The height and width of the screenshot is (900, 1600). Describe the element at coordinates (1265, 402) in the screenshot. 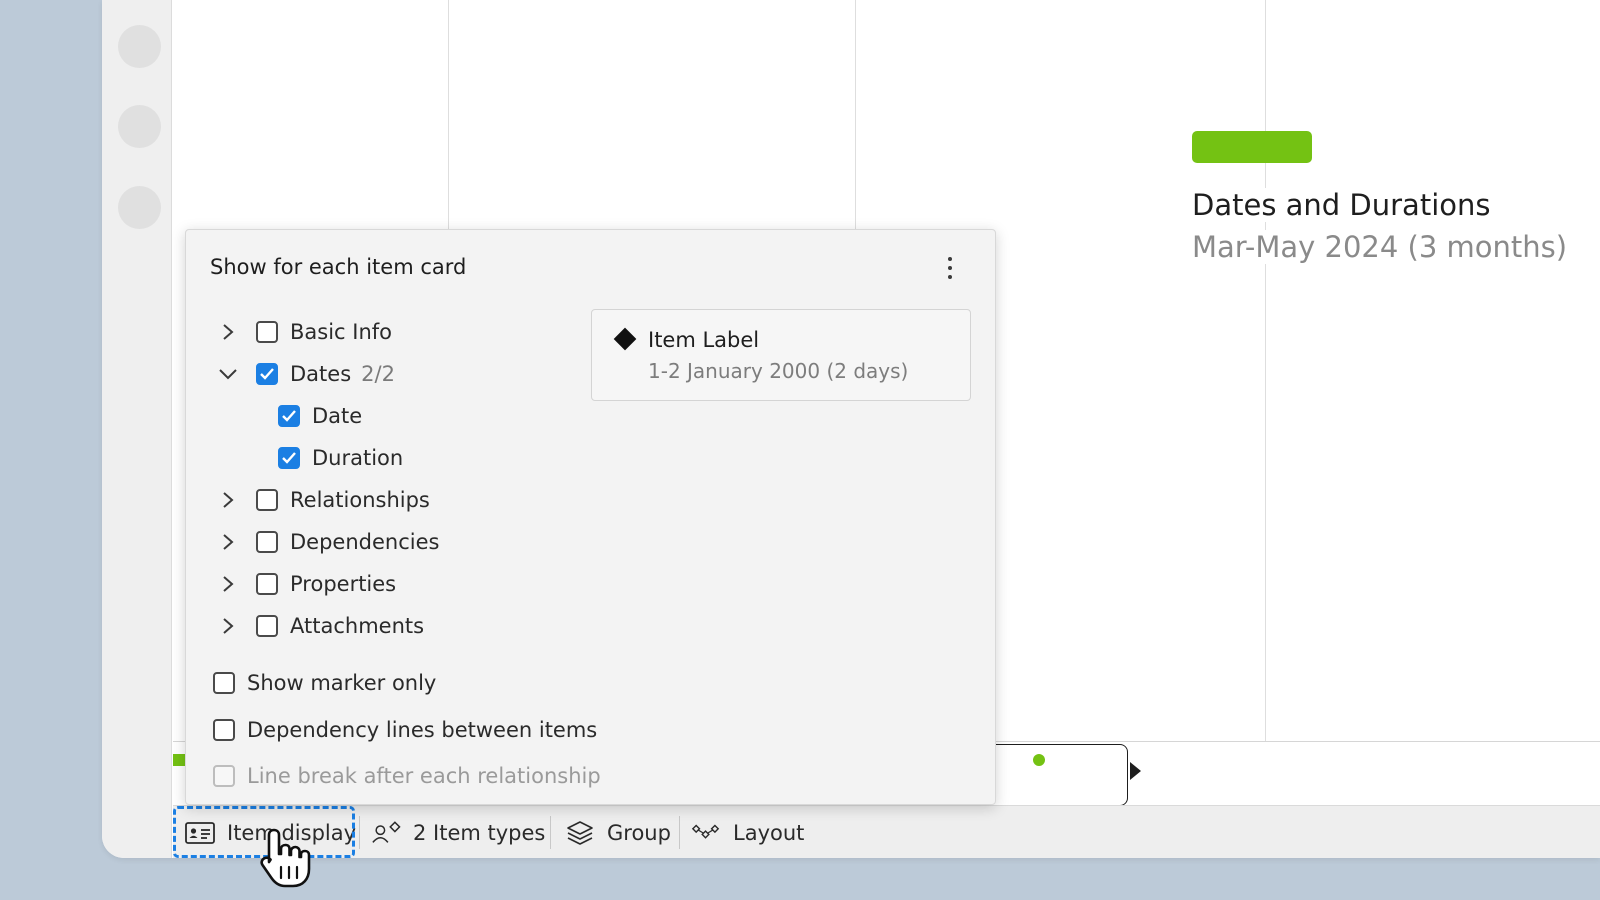

I see `grid-line` at that location.